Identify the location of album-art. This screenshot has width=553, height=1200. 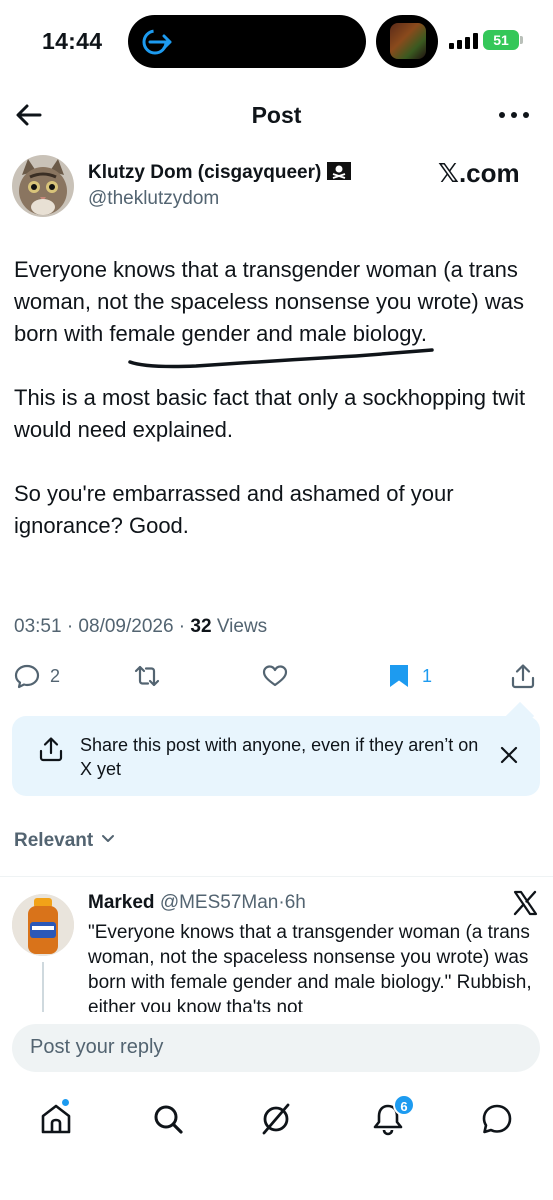
(408, 41).